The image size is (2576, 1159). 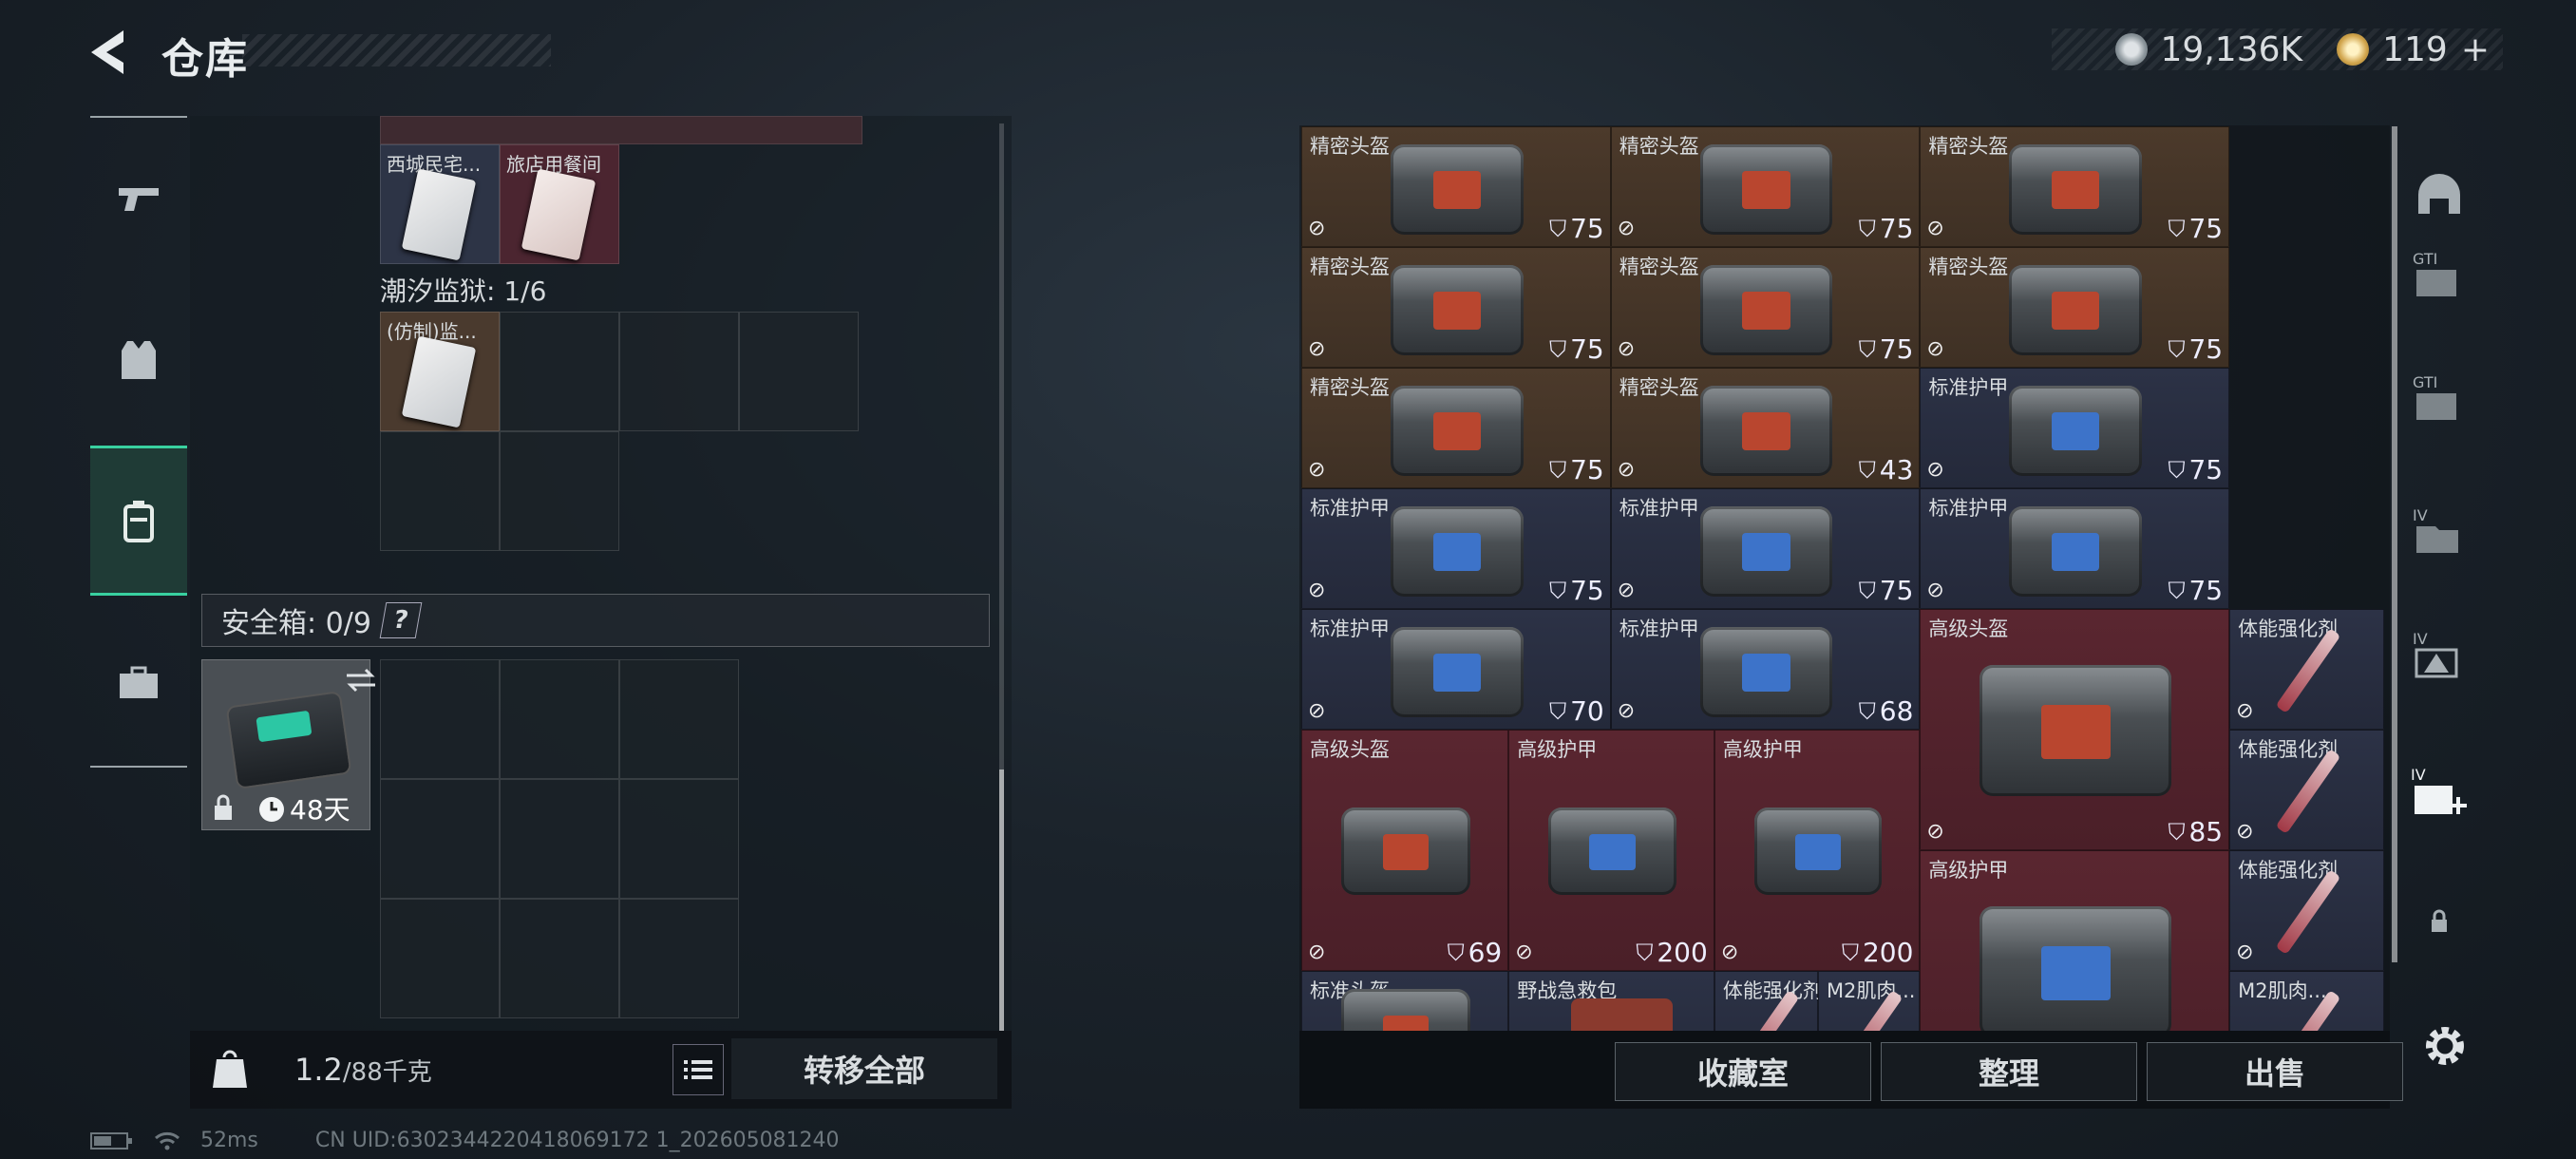 I want to click on pistol-icon, so click(x=139, y=199).